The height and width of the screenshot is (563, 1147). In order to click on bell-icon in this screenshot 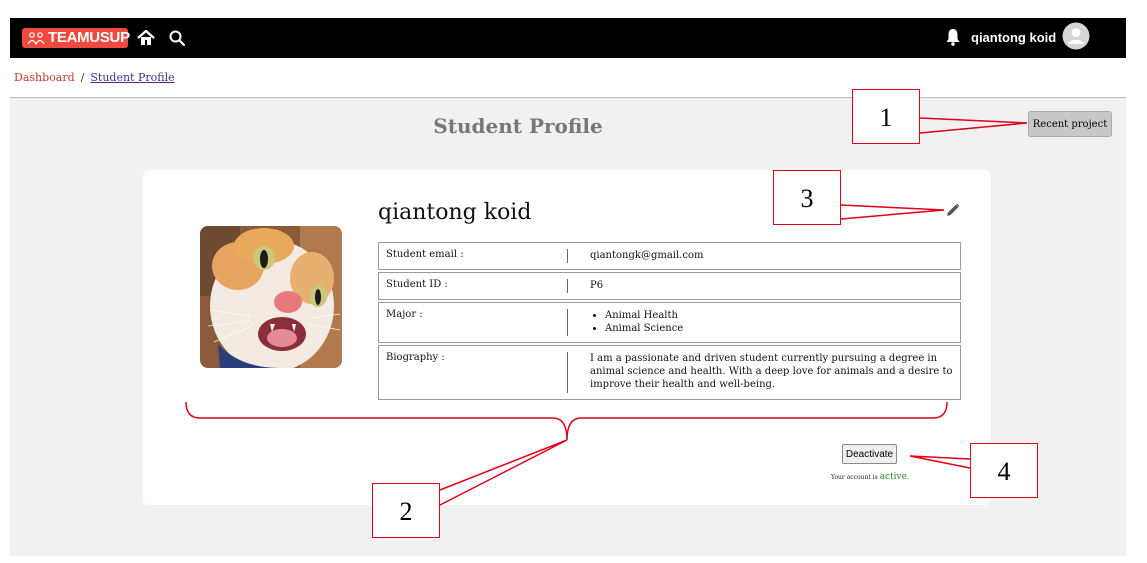, I will do `click(953, 37)`.